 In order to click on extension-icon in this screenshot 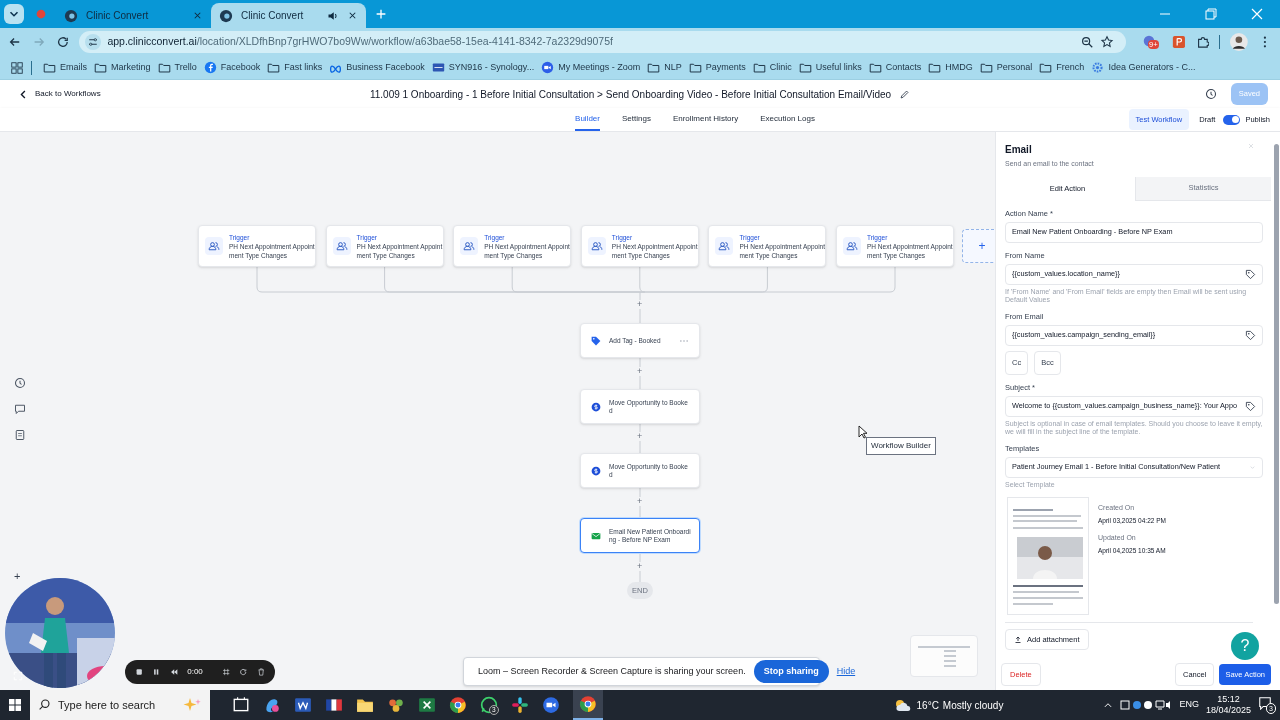, I will do `click(1178, 42)`.